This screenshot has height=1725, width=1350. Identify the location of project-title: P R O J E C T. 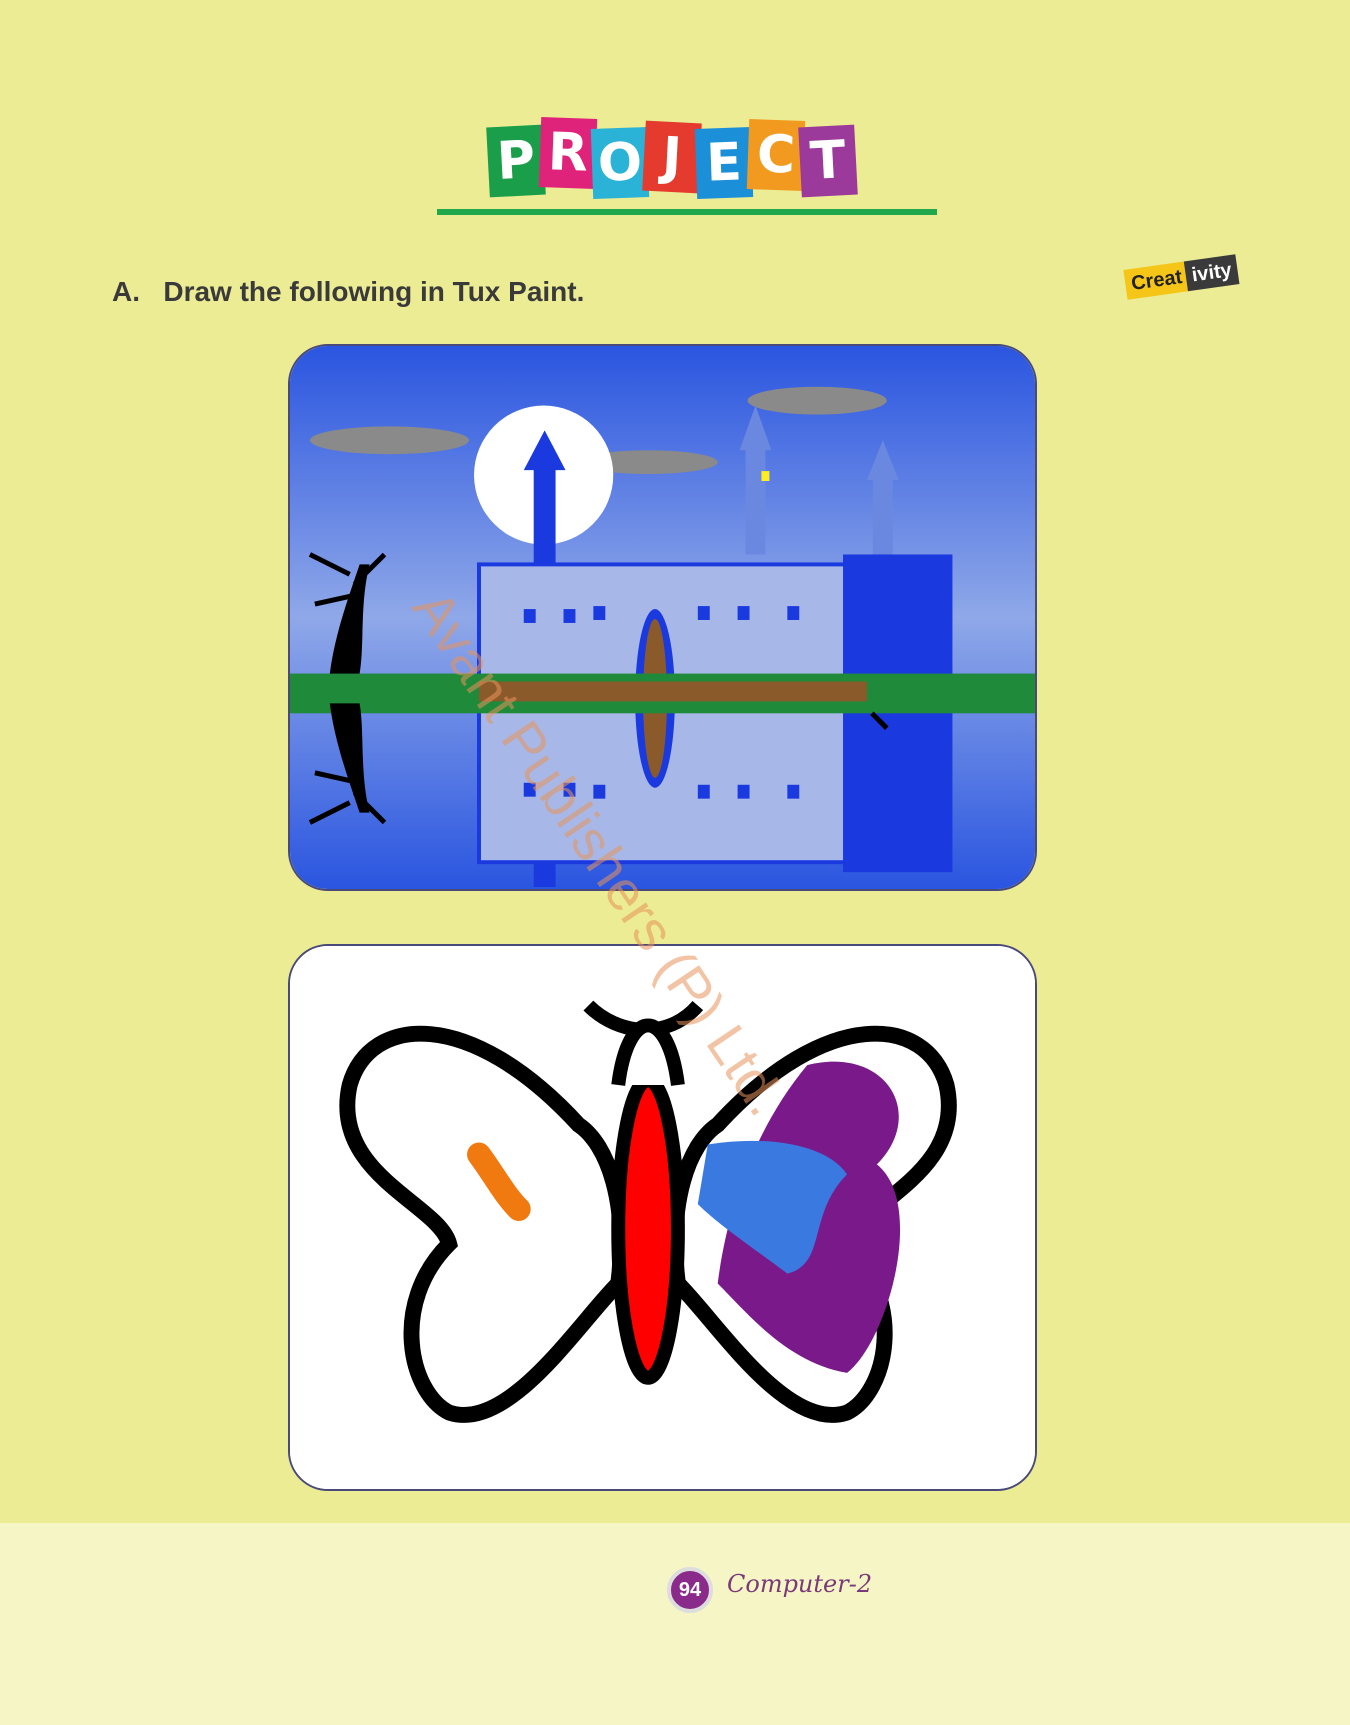
(687, 162).